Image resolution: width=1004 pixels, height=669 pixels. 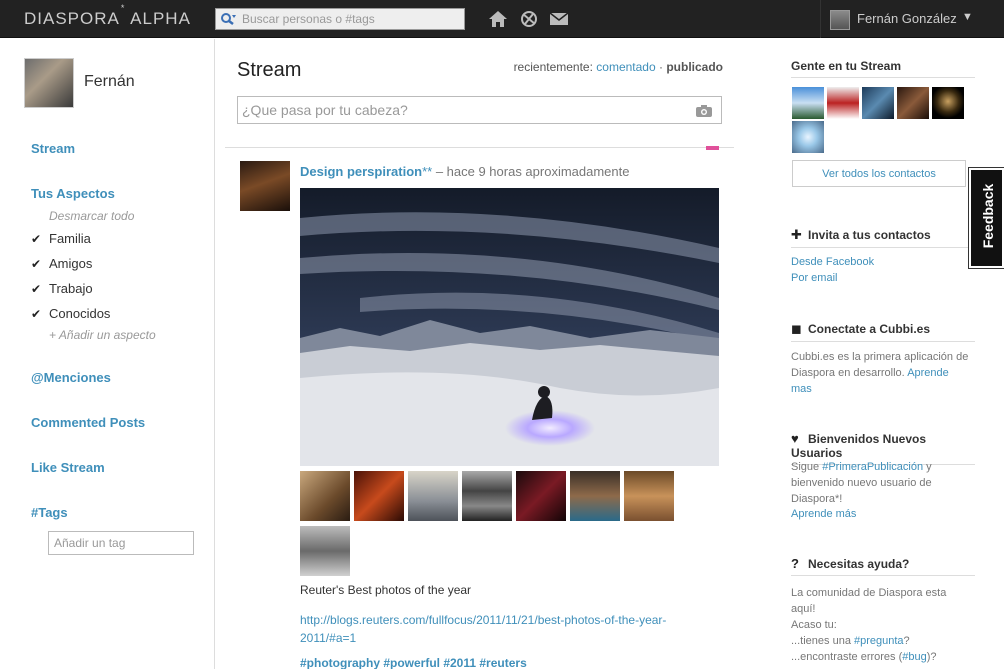 What do you see at coordinates (72, 18) in the screenshot?
I see `logo-text: DIASPORA` at bounding box center [72, 18].